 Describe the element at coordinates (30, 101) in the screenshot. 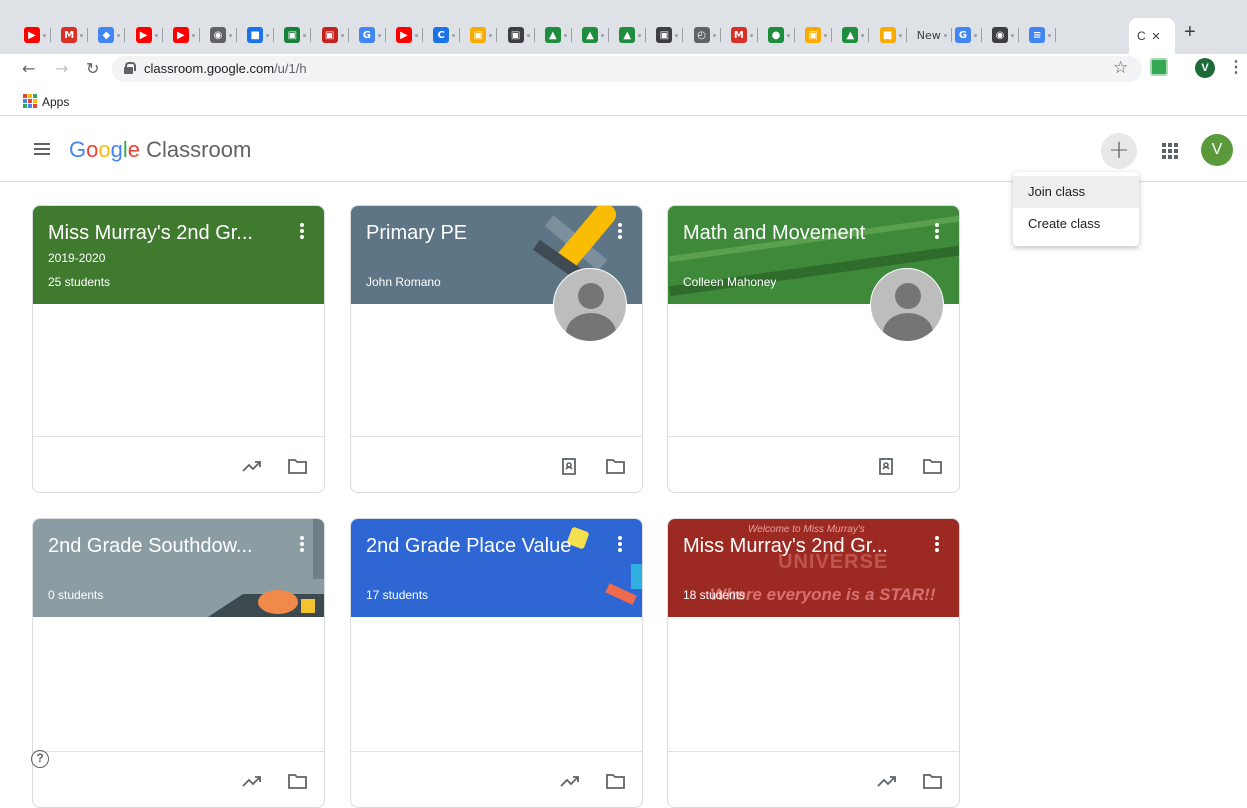

I see `apps-grid-icon` at that location.